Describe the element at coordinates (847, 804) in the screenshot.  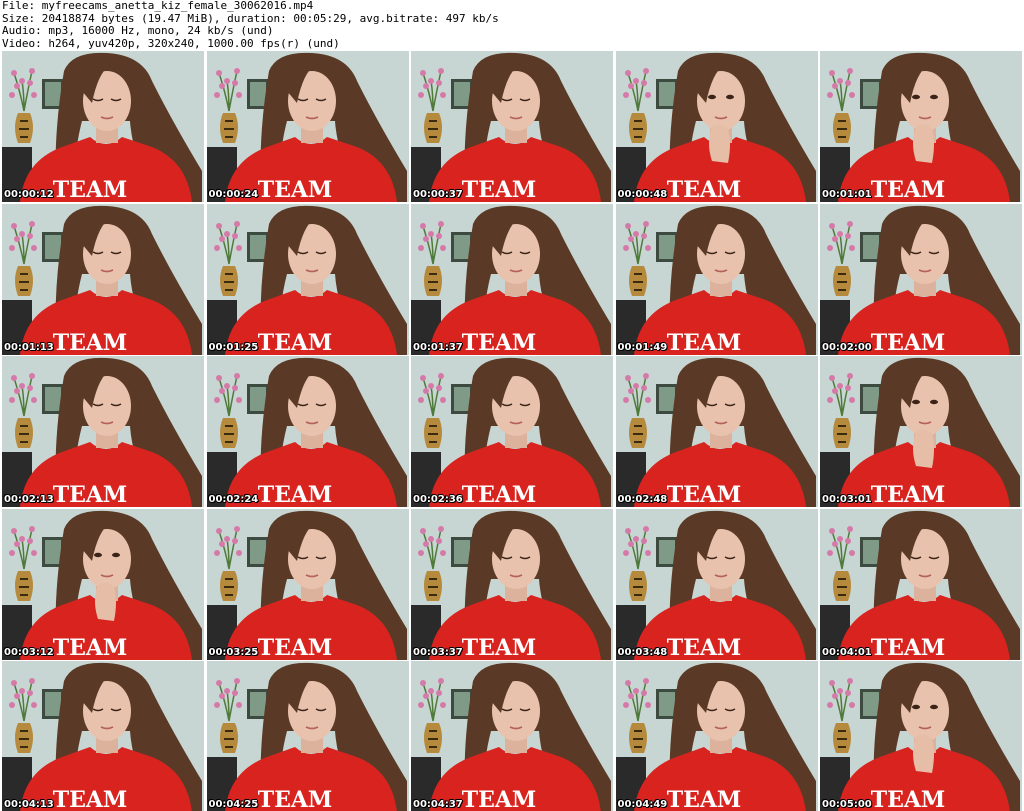
I see `frame-timestamp: 00:05:00` at that location.